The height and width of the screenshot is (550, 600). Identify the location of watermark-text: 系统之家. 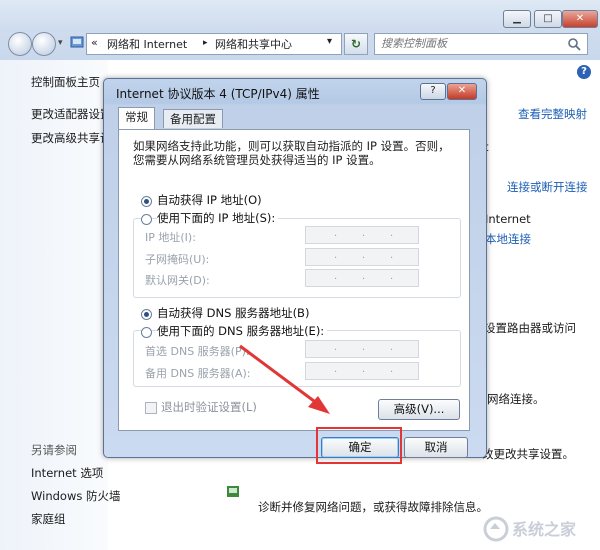
(544, 529).